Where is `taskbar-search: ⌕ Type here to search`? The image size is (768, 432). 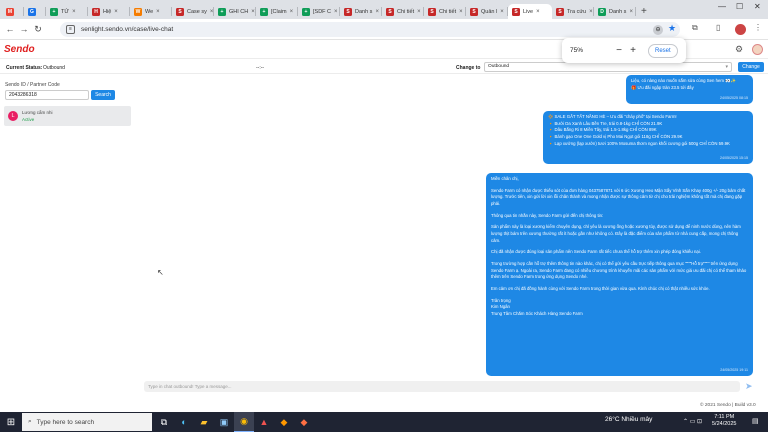 taskbar-search: ⌕ Type here to search is located at coordinates (87, 422).